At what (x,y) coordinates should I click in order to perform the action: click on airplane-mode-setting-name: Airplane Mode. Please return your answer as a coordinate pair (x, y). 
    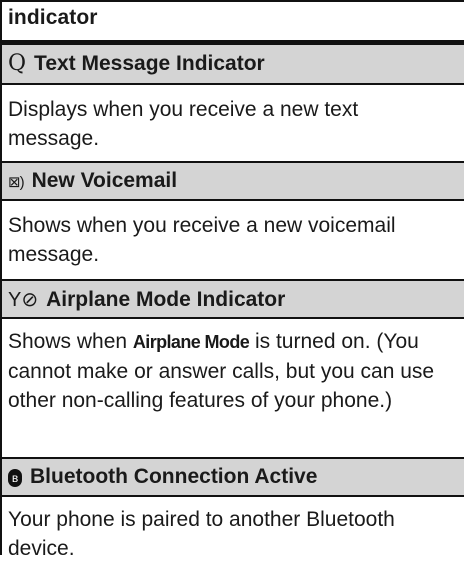
    Looking at the image, I should click on (191, 342).